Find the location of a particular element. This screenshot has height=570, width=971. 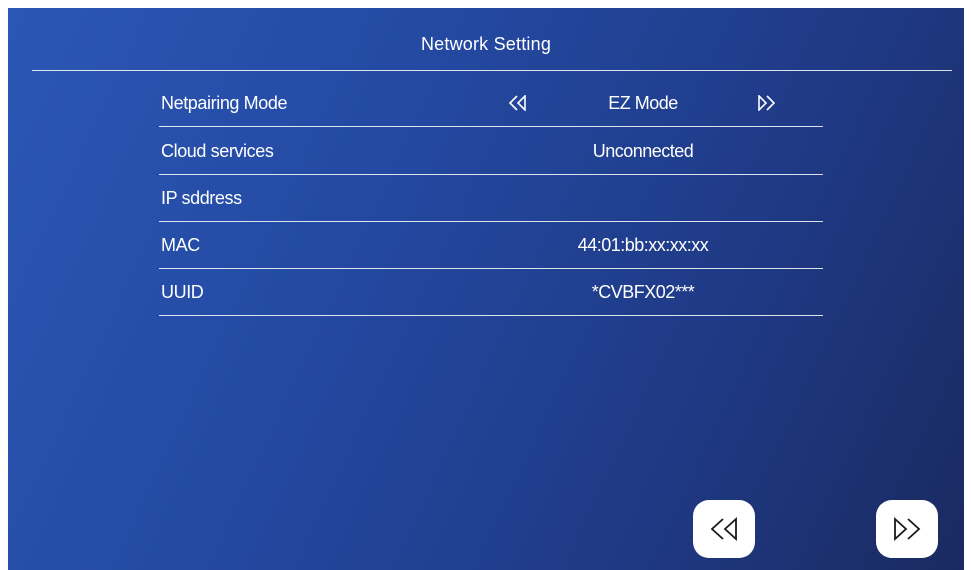

uuid-value: *CVBFX02*** is located at coordinates (643, 291).